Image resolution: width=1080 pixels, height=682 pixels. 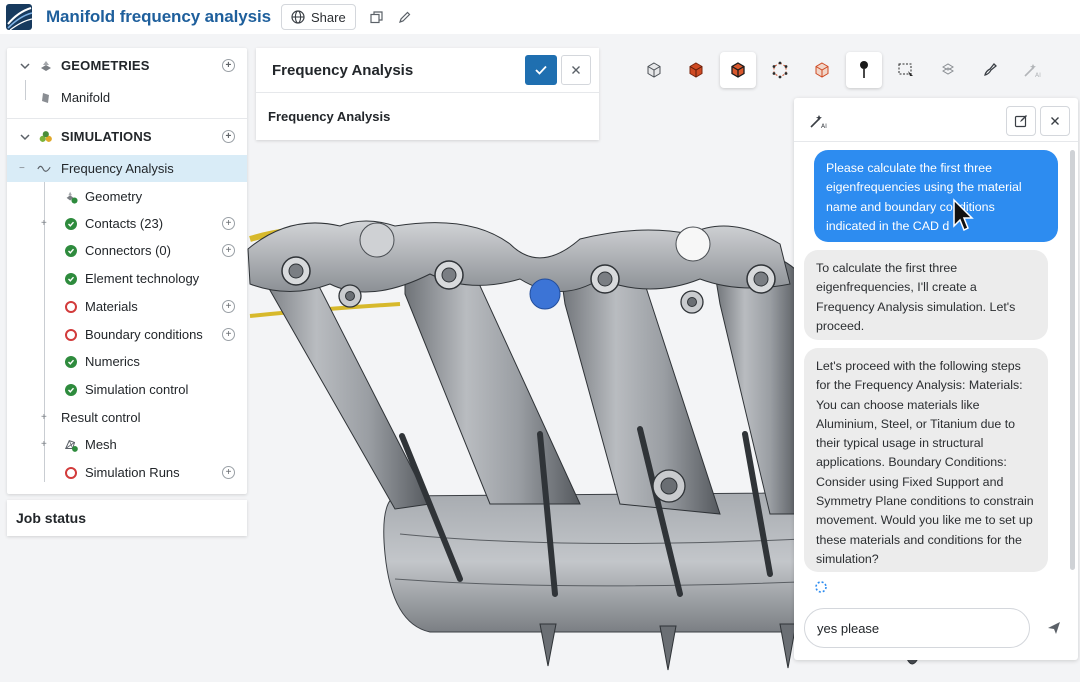 I want to click on paint-icon, so click(x=990, y=70).